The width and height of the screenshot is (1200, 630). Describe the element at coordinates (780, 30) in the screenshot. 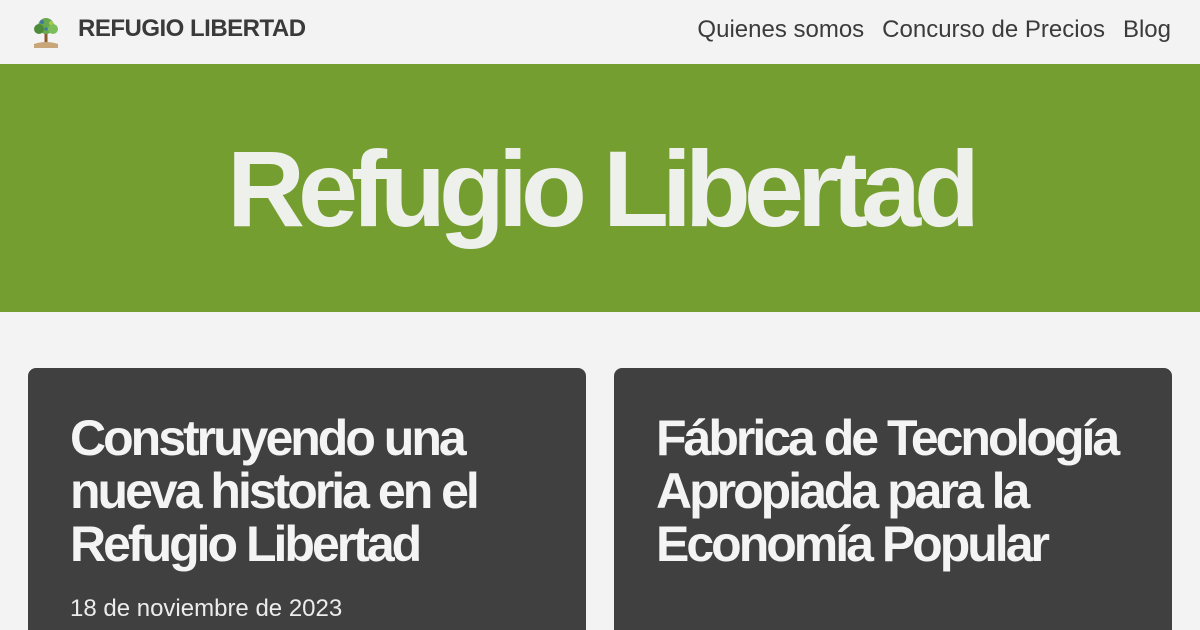

I see `nav-link-quienes-somos: Quienes somos` at that location.